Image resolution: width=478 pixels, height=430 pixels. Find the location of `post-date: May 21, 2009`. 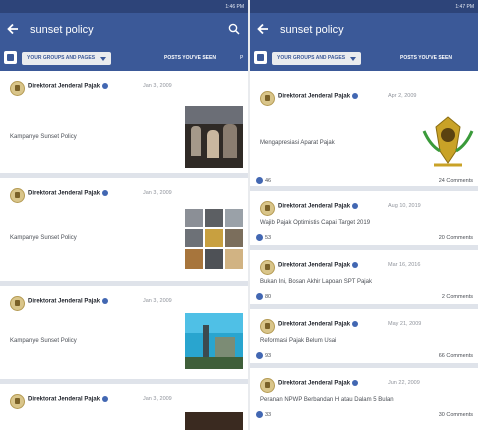

post-date: May 21, 2009 is located at coordinates (405, 324).